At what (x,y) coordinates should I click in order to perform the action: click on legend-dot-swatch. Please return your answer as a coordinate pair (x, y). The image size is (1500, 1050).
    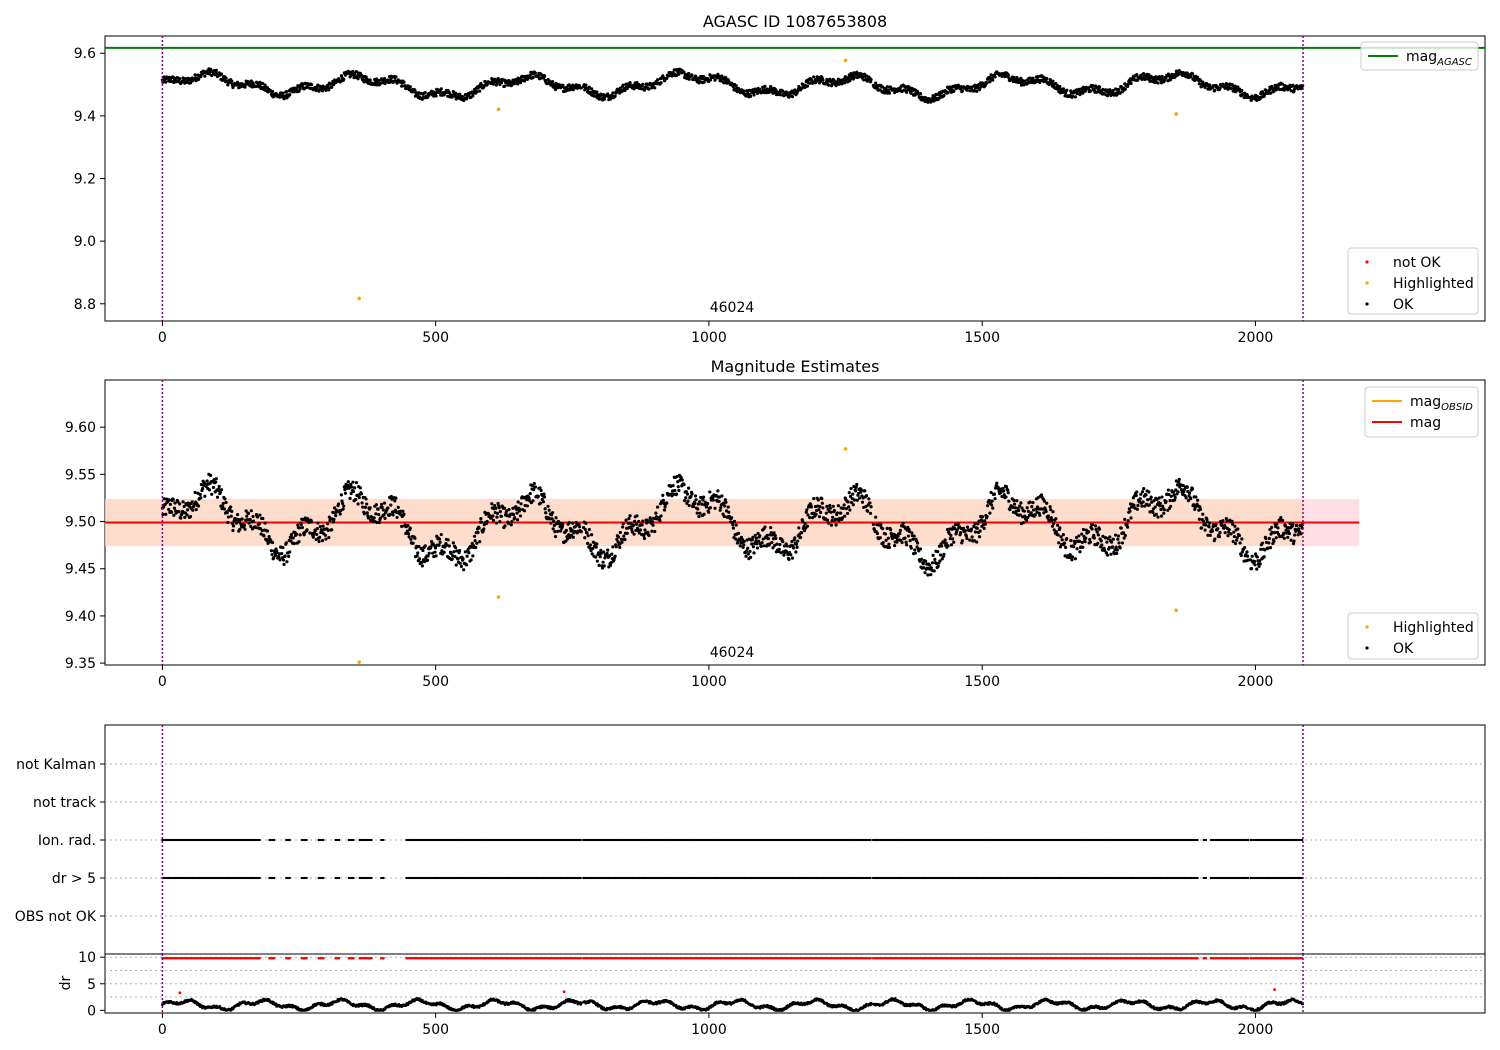
    Looking at the image, I should click on (1367, 648).